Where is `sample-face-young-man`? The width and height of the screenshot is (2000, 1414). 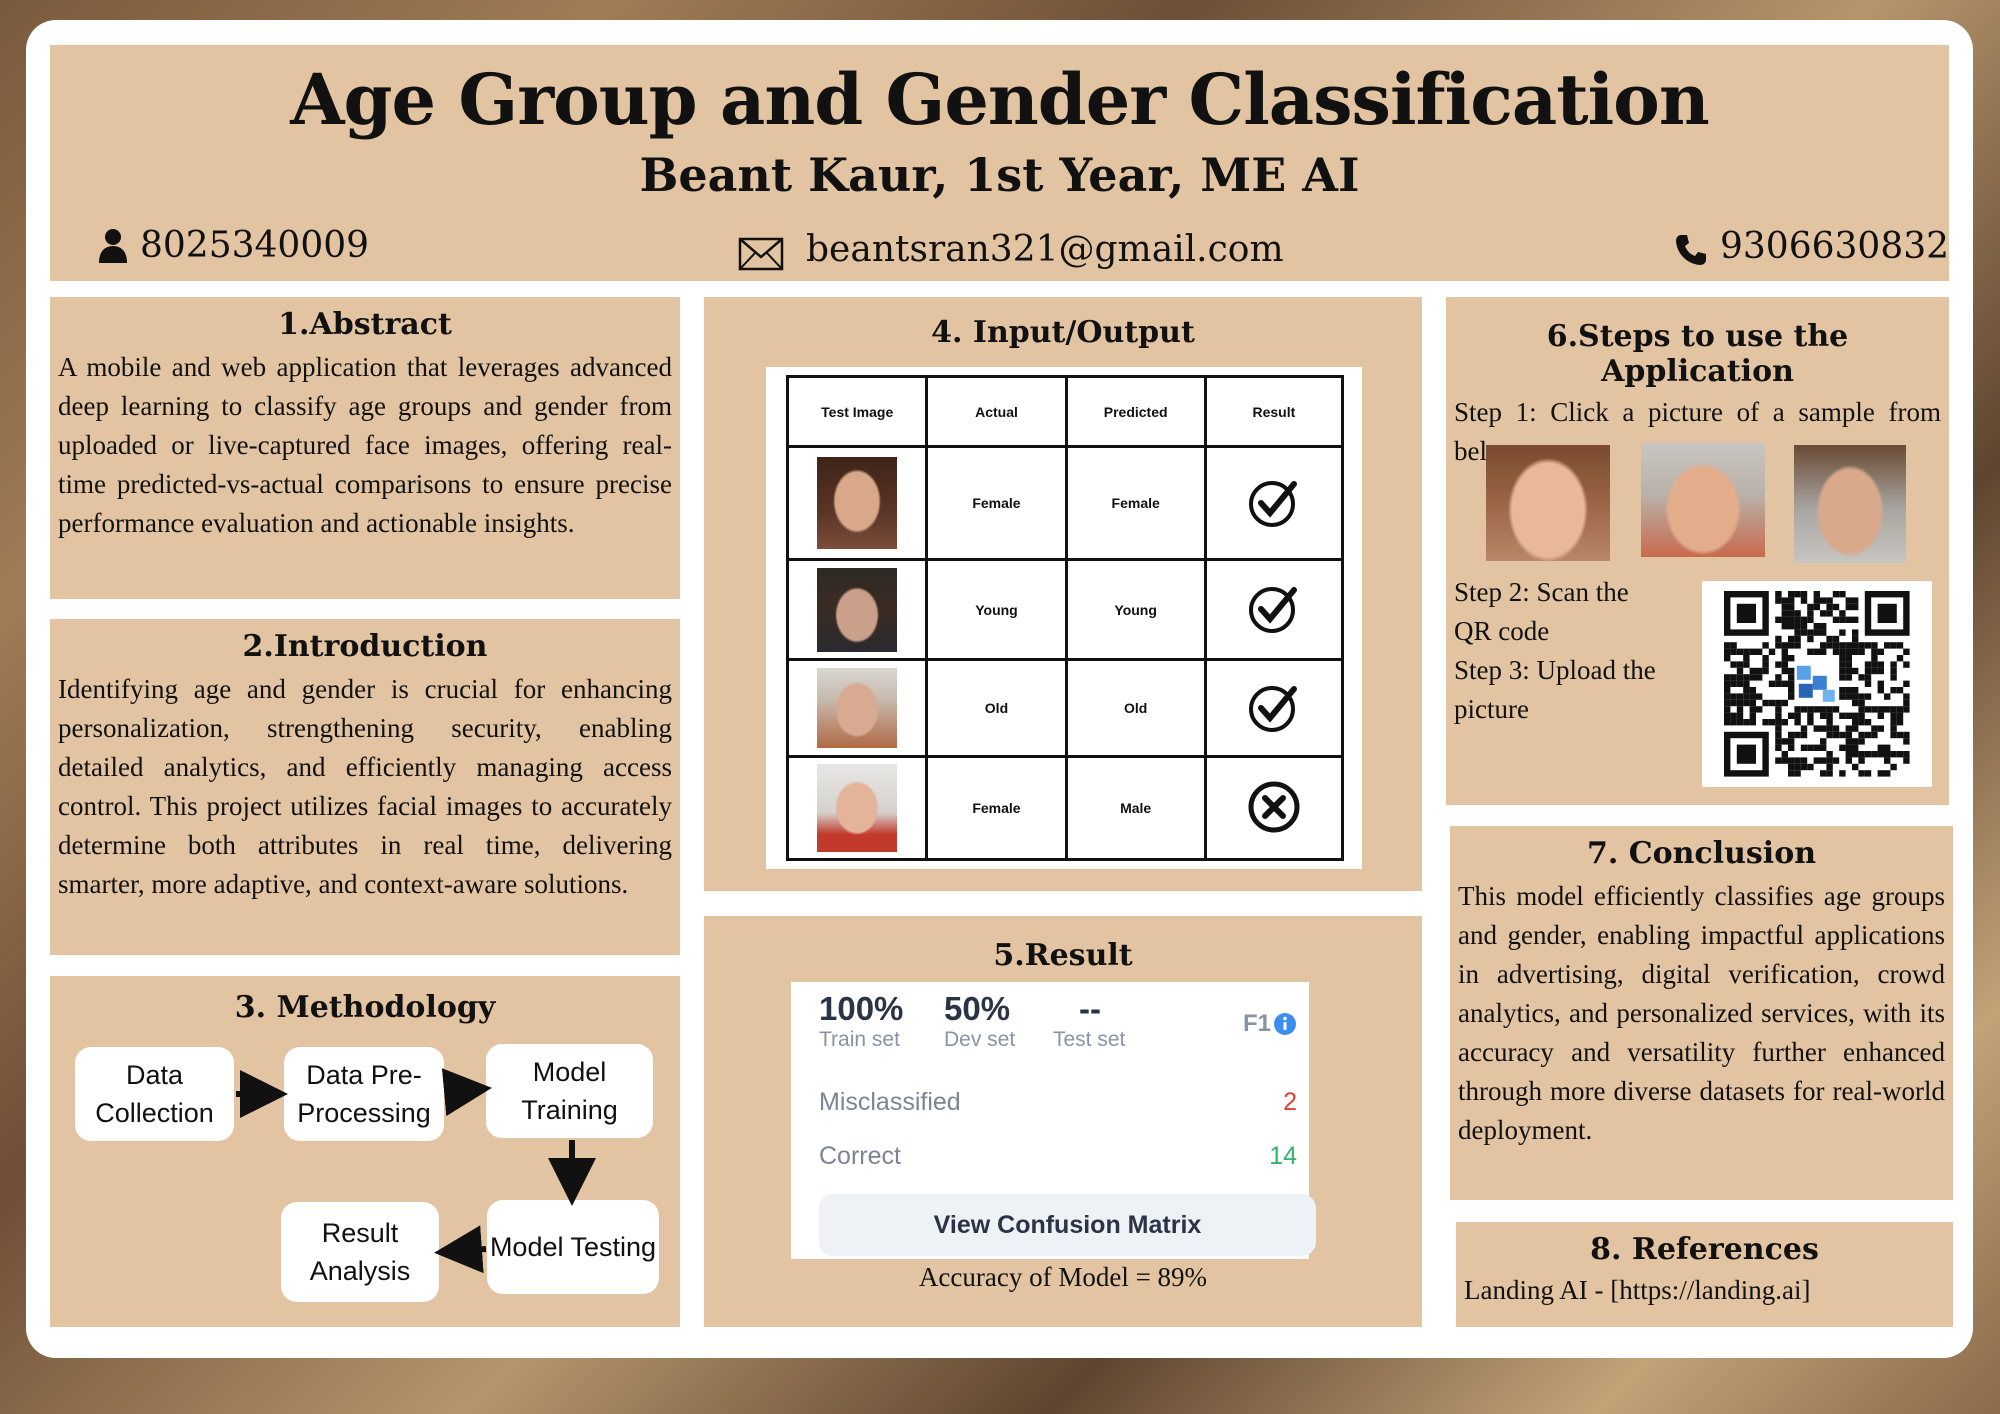 sample-face-young-man is located at coordinates (1850, 504).